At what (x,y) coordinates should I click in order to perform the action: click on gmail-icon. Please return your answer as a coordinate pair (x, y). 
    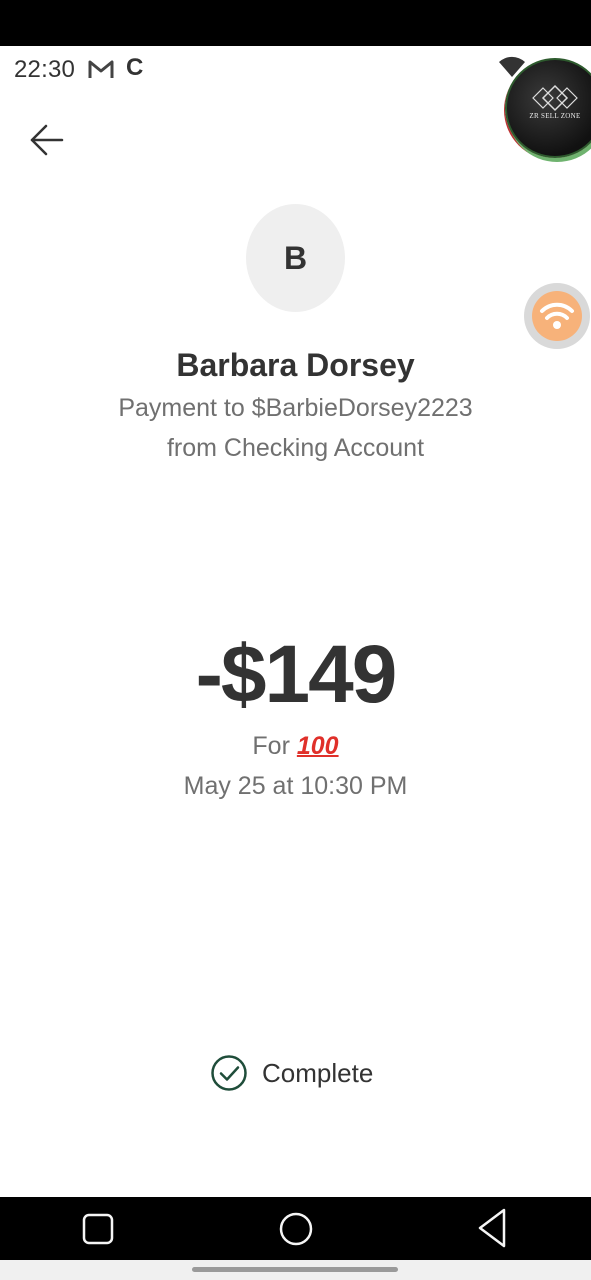
    Looking at the image, I should click on (101, 69).